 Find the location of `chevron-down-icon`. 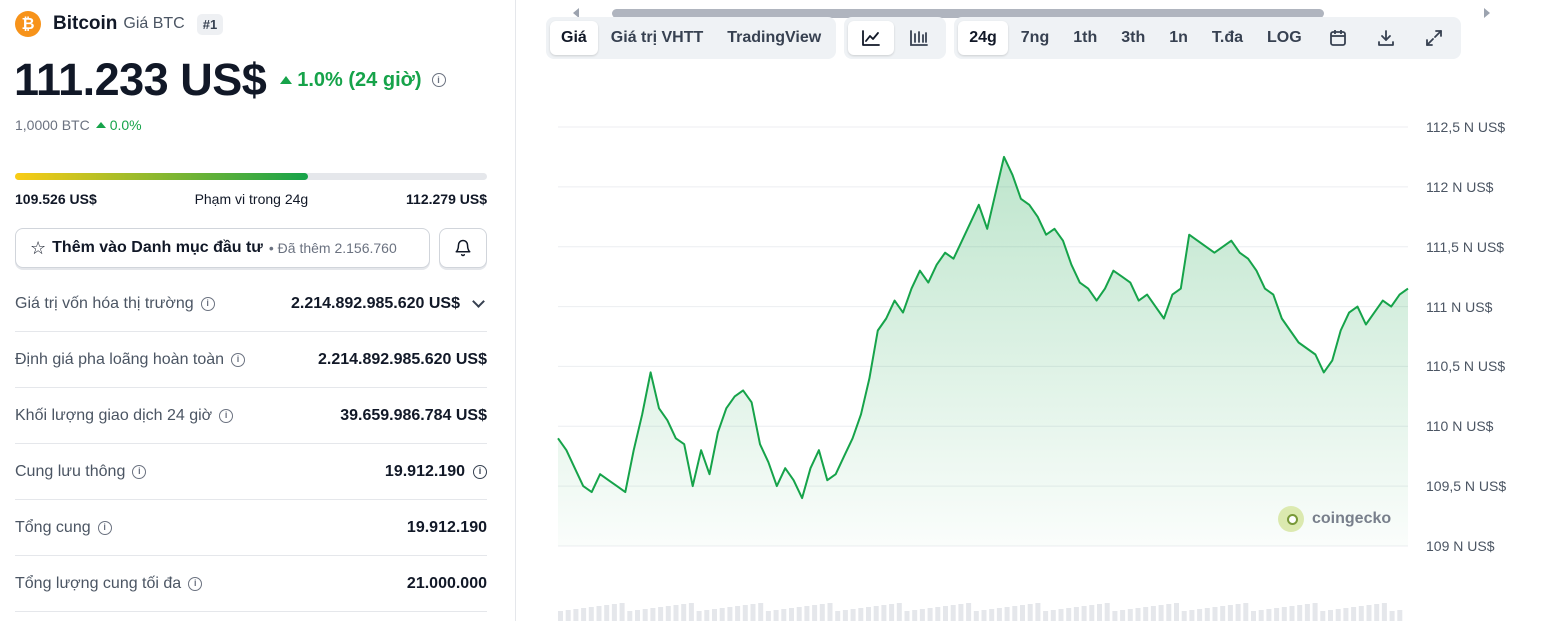

chevron-down-icon is located at coordinates (478, 301).